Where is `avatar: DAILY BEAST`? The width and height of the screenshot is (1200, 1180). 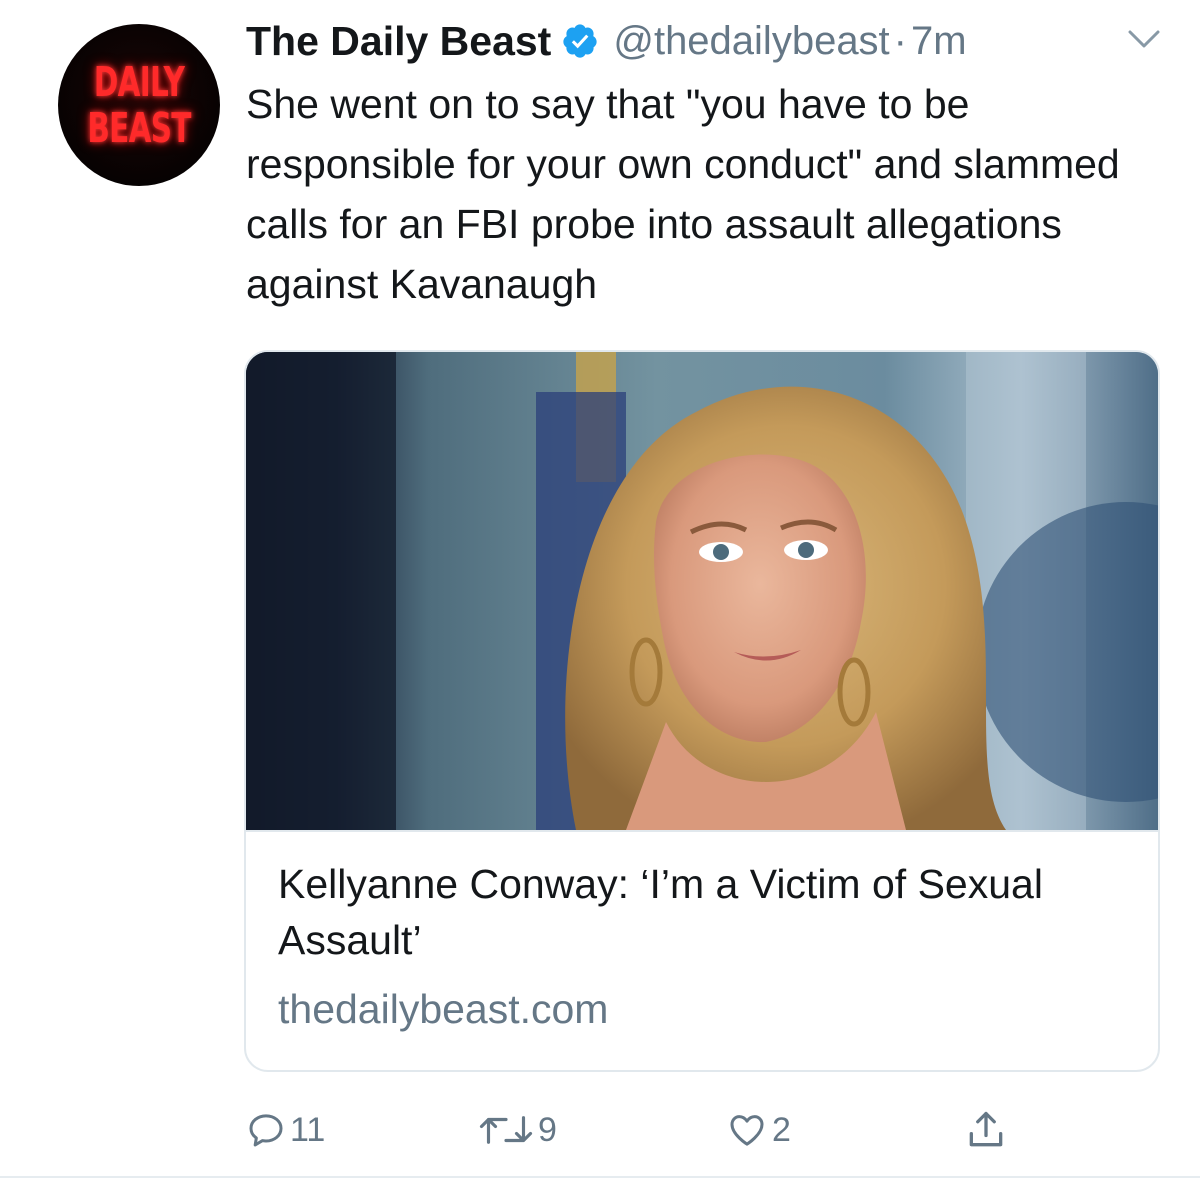 avatar: DAILY BEAST is located at coordinates (139, 105).